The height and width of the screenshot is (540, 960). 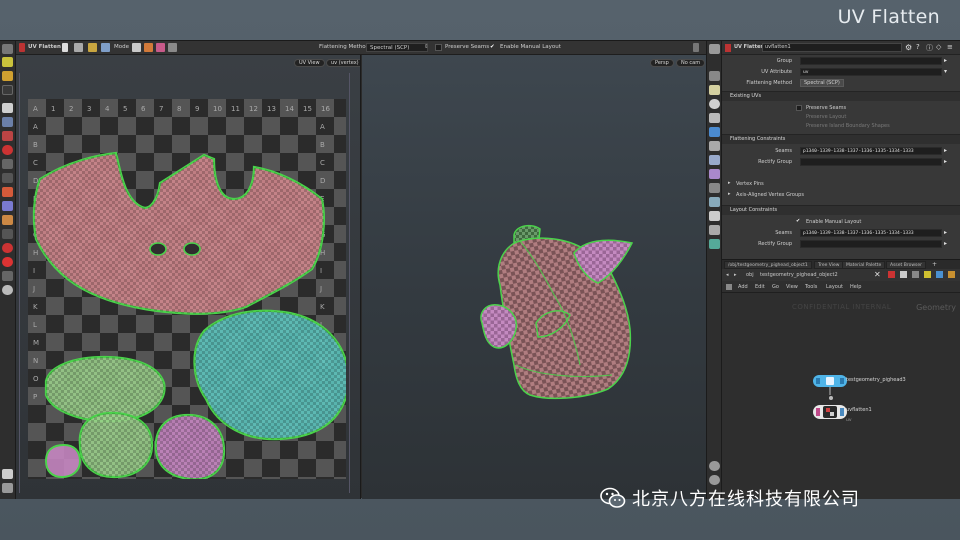 I want to click on tool-magnet-icon, so click(x=7, y=136).